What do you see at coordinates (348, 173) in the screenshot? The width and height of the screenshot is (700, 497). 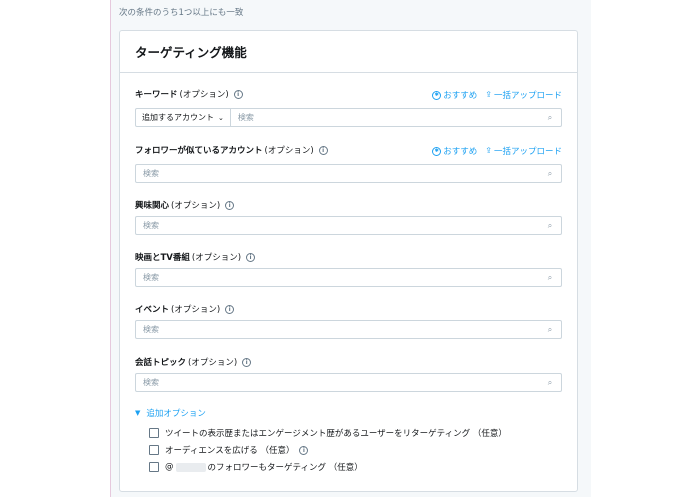 I see `follower-lookalike-search-input: 検索 ⌕` at bounding box center [348, 173].